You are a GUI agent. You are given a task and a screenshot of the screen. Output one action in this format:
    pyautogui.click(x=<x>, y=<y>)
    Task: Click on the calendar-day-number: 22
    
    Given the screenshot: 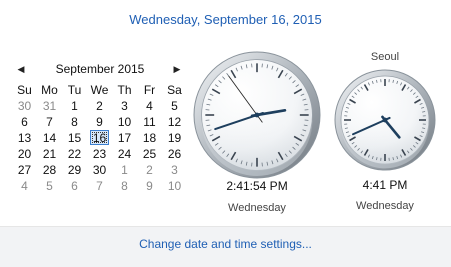 What is the action you would take?
    pyautogui.click(x=74, y=154)
    